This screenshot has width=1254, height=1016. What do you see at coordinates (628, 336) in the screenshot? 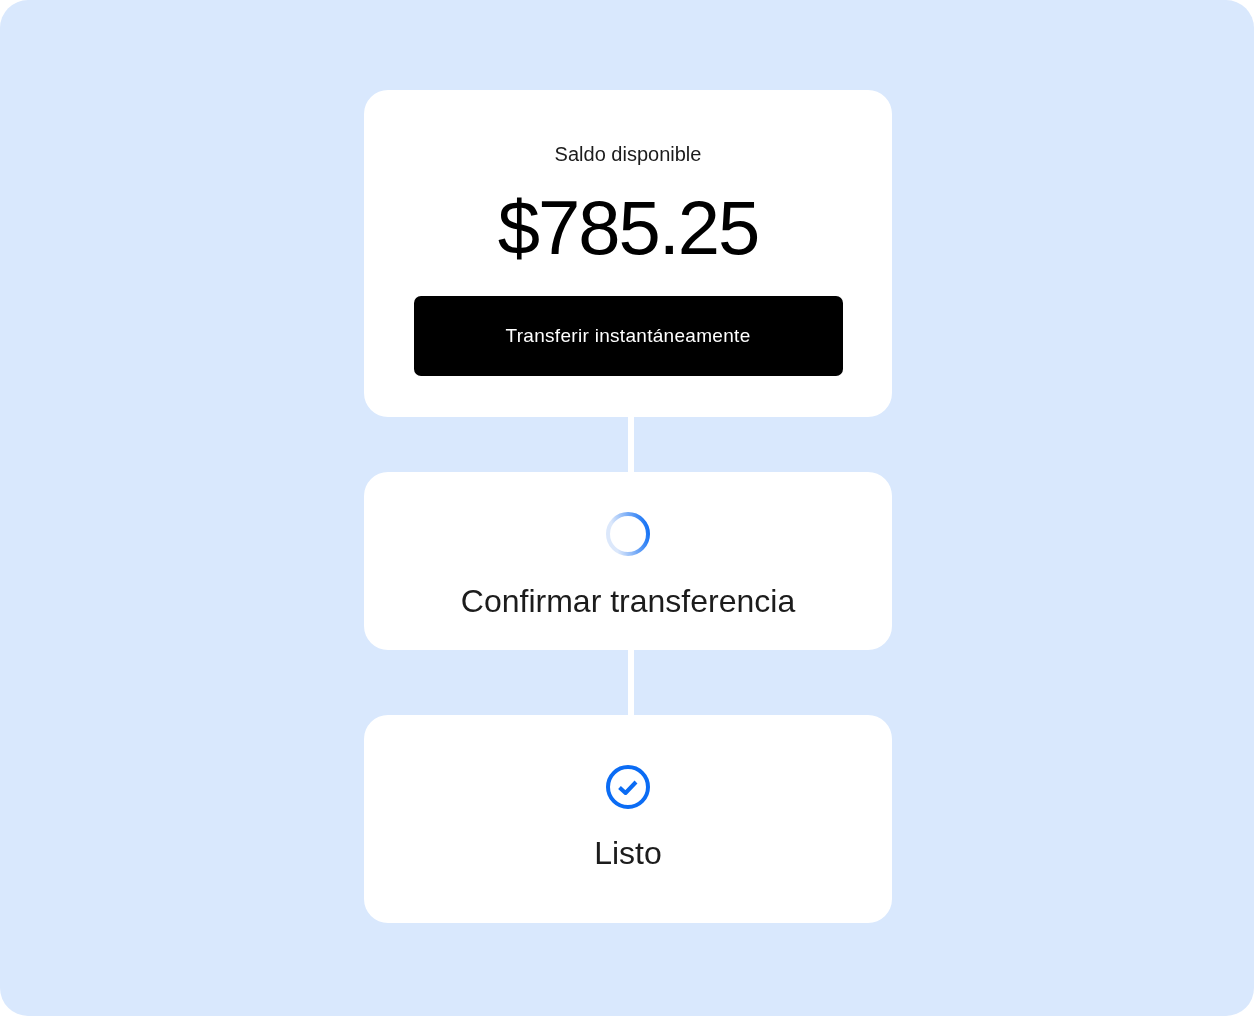
I see `transfer-button: Transferir instantáneamente` at bounding box center [628, 336].